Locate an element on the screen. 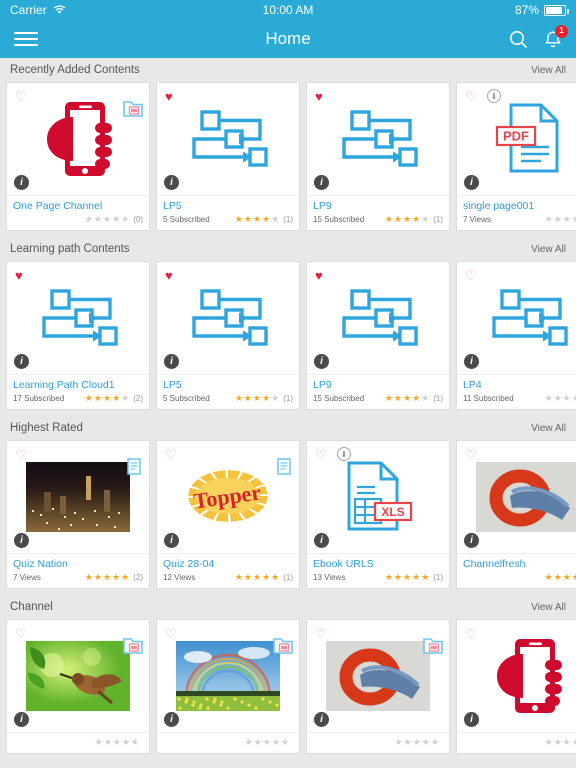 The image size is (576, 768). content-card: ♡ ⬇ XLS i Ebook URLS 13 Views ★ ★ ★ ★ ★ (1) is located at coordinates (378, 514).